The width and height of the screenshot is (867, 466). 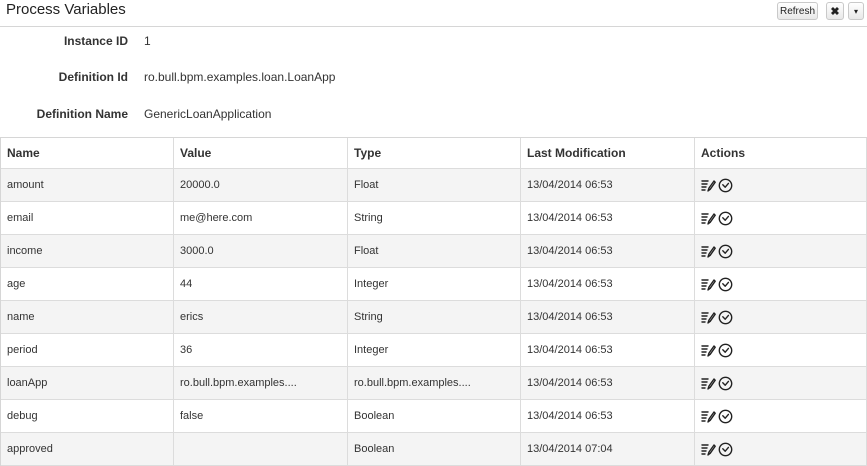 I want to click on table-row: email me@here.com String 13/04/2014 06:53, so click(x=434, y=218).